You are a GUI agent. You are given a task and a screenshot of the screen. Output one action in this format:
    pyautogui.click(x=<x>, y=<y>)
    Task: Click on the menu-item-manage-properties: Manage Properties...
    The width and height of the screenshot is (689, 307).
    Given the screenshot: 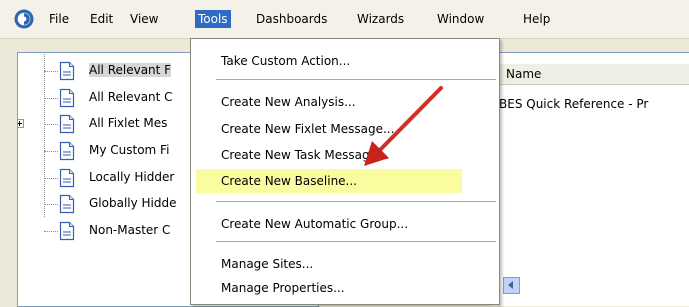 What is the action you would take?
    pyautogui.click(x=346, y=288)
    